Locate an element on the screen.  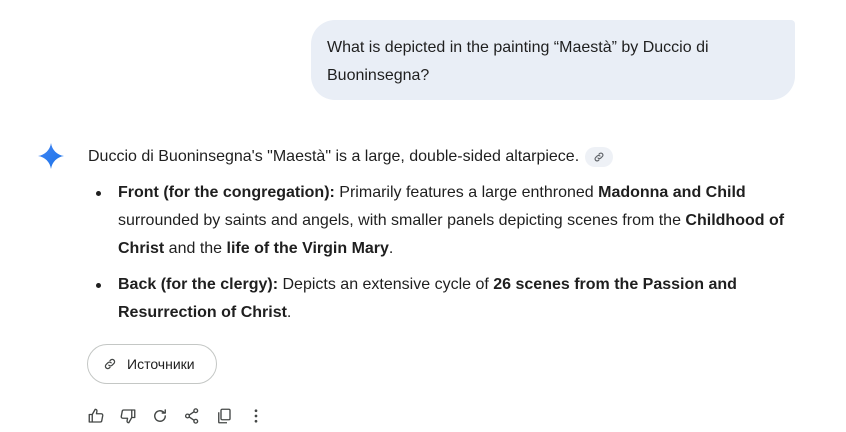
sources-button: Источники is located at coordinates (152, 364).